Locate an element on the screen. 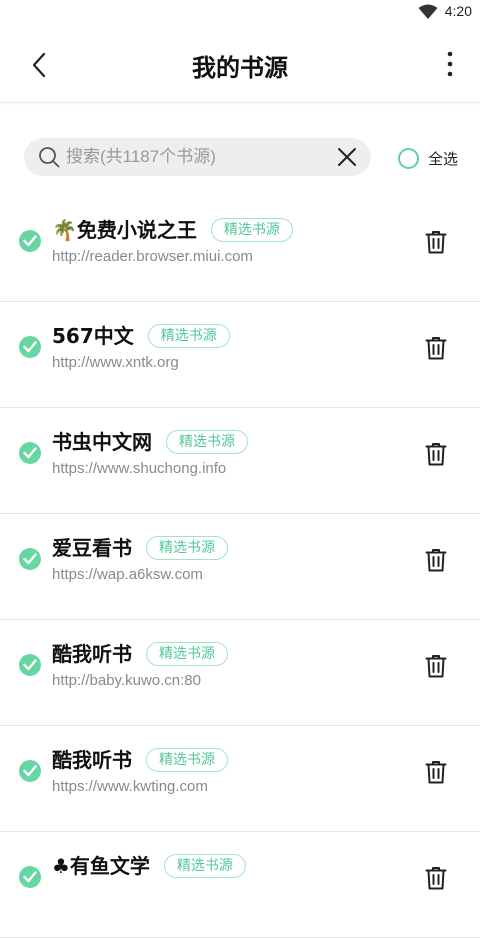 This screenshot has height=938, width=480. source-url: http://reader.browser.miui.com is located at coordinates (152, 256).